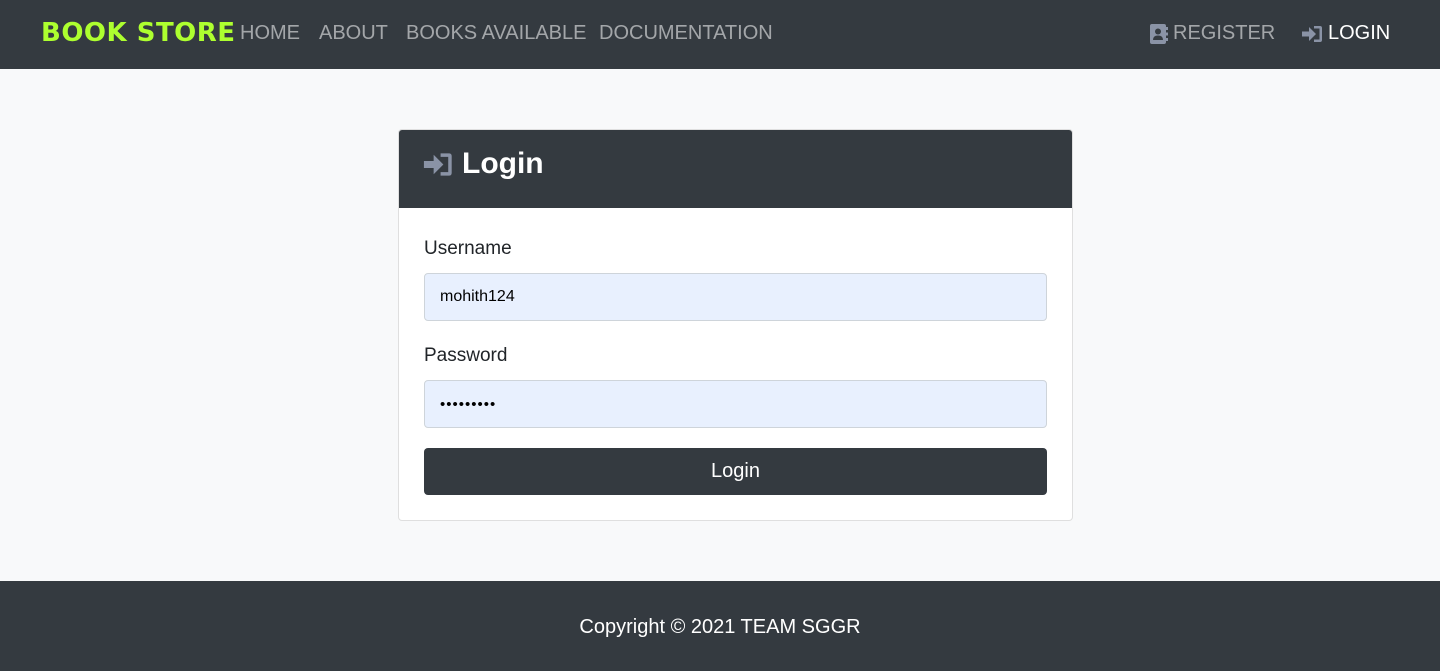 The image size is (1440, 671). I want to click on nav-books-available: BOOKS AVAILABLE, so click(496, 33).